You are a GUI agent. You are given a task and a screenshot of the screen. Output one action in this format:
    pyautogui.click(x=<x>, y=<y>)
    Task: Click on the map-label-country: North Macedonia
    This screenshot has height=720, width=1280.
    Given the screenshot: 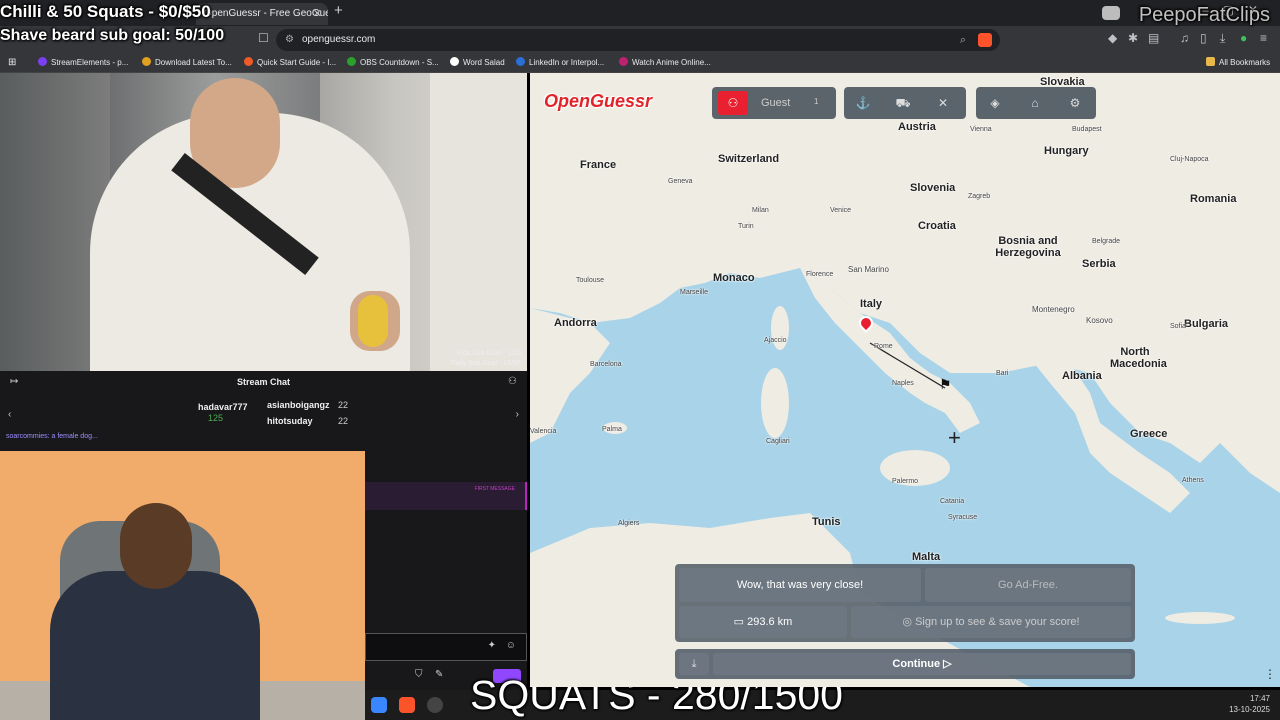 What is the action you would take?
    pyautogui.click(x=1138, y=358)
    